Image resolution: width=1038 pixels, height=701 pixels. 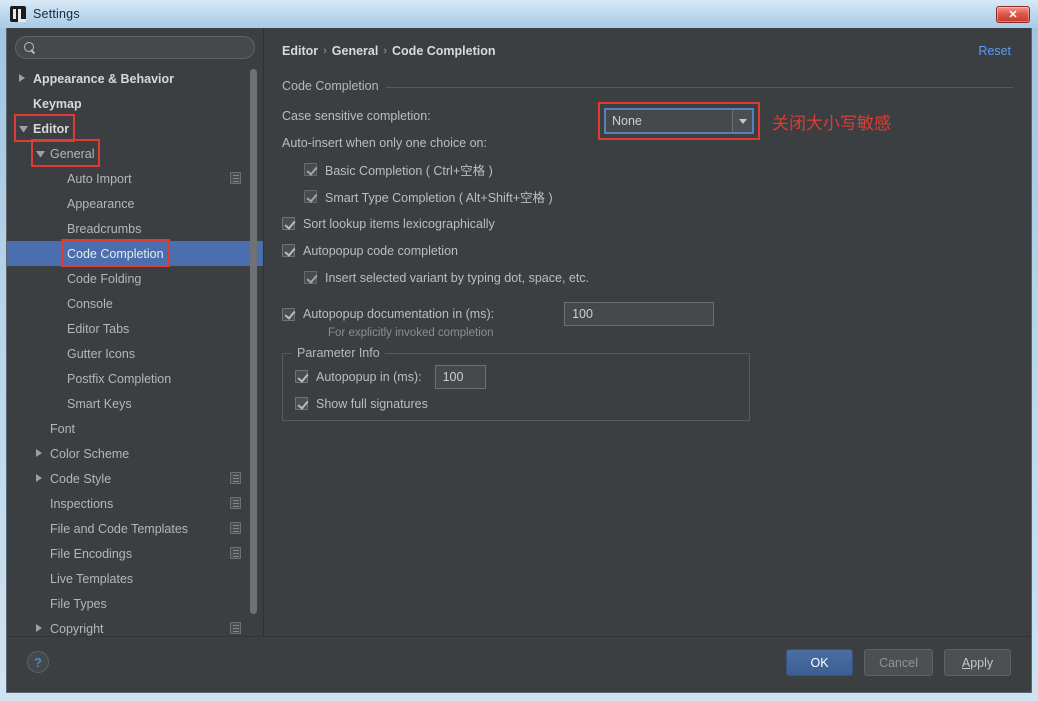 What do you see at coordinates (135, 603) in the screenshot?
I see `sidebar-item-file-types: File Types` at bounding box center [135, 603].